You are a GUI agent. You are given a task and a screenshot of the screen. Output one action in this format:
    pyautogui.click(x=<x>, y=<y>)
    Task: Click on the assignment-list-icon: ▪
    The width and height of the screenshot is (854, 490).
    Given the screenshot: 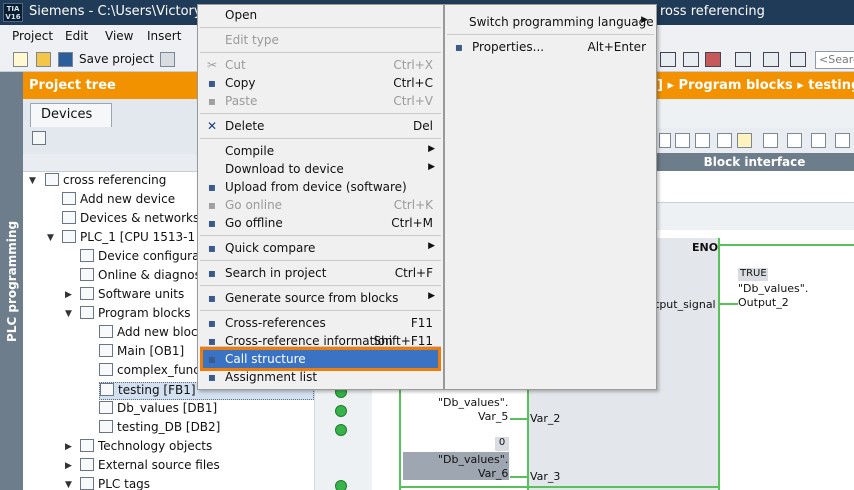 What is the action you would take?
    pyautogui.click(x=212, y=377)
    